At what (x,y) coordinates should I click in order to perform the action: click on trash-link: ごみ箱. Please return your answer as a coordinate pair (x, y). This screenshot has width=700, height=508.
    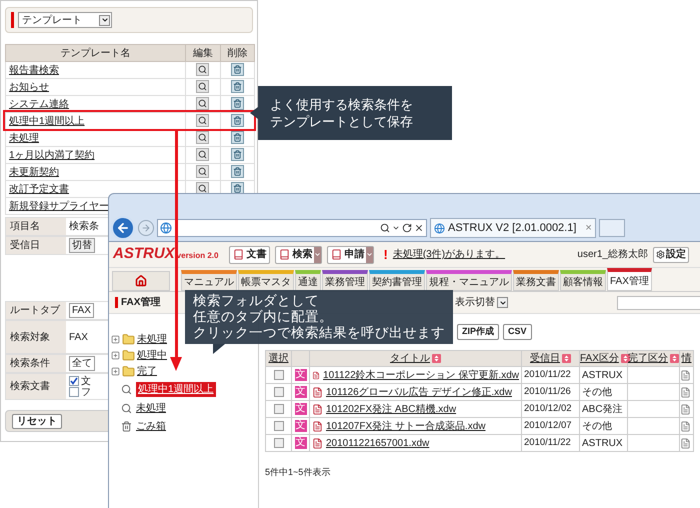
    Looking at the image, I should click on (151, 426).